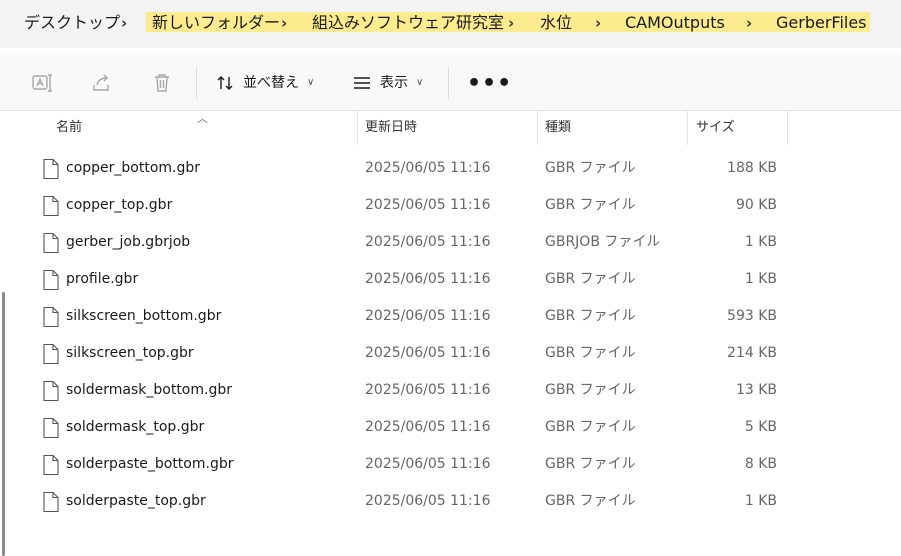 The width and height of the screenshot is (901, 556). Describe the element at coordinates (69, 128) in the screenshot. I see `column-header-name: 名前` at that location.